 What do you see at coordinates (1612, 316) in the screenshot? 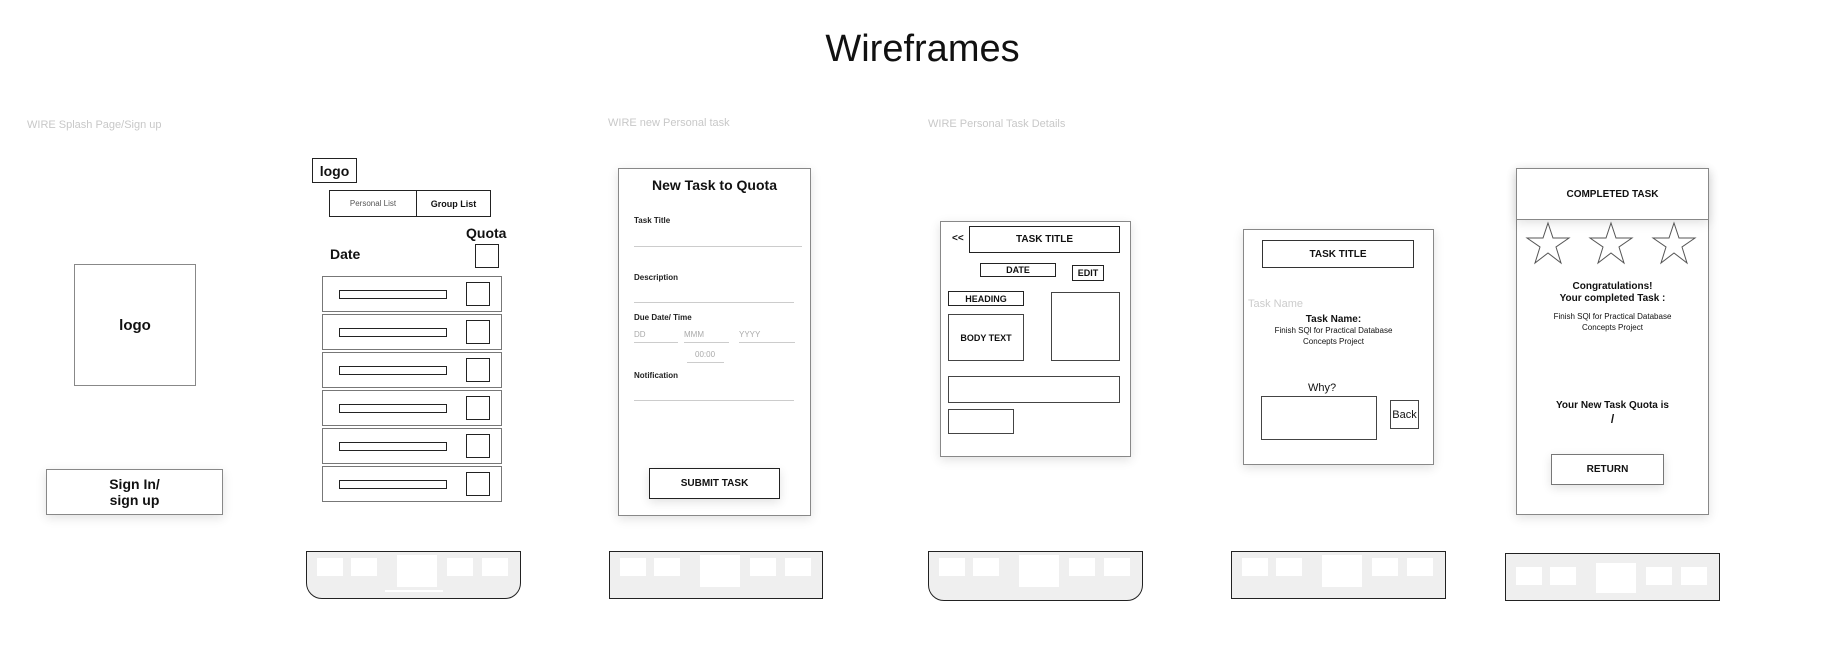
I see `completed-task-line-1: Finish SQl for Practical Database` at bounding box center [1612, 316].